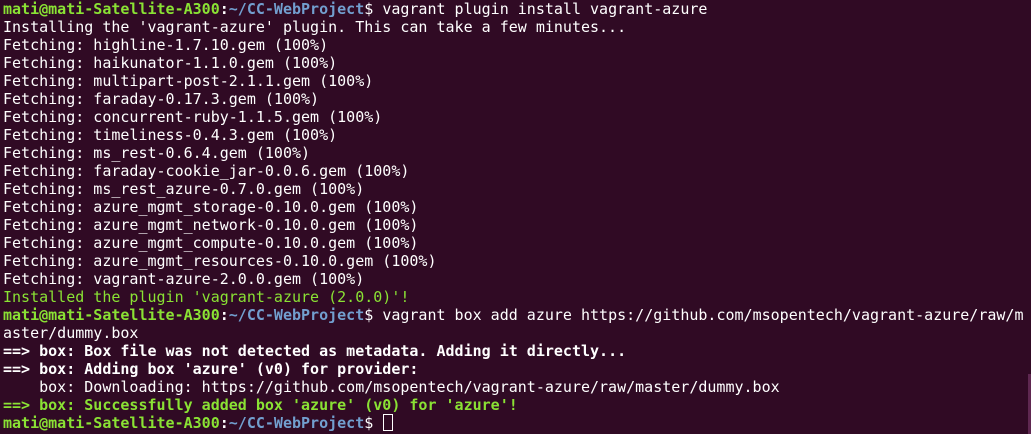 The width and height of the screenshot is (1031, 434). Describe the element at coordinates (545, 9) in the screenshot. I see `command-text: vagrant plugin install vagrant-azure` at that location.